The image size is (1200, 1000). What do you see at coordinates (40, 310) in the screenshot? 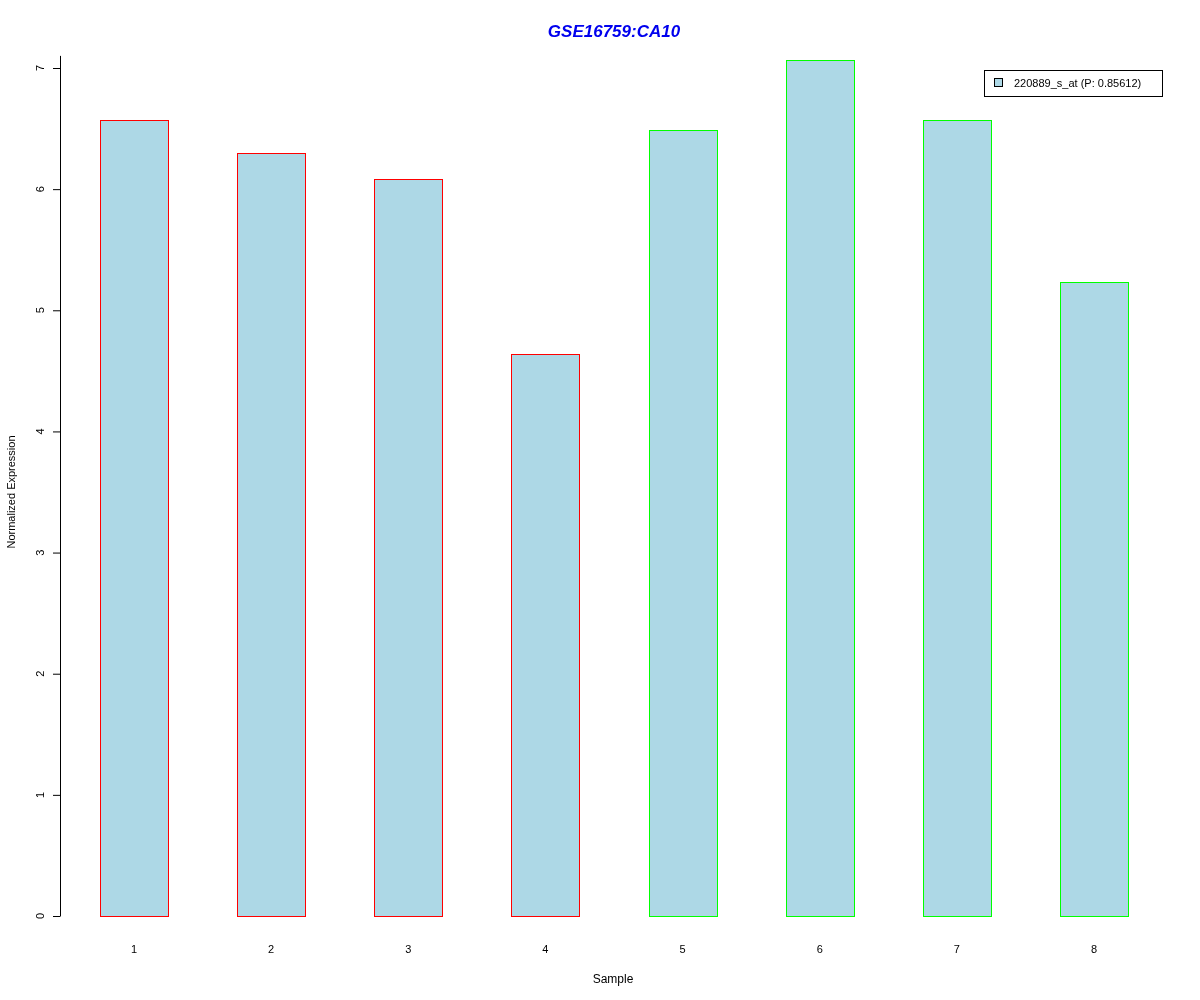
I see `y-tick-label: 5` at bounding box center [40, 310].